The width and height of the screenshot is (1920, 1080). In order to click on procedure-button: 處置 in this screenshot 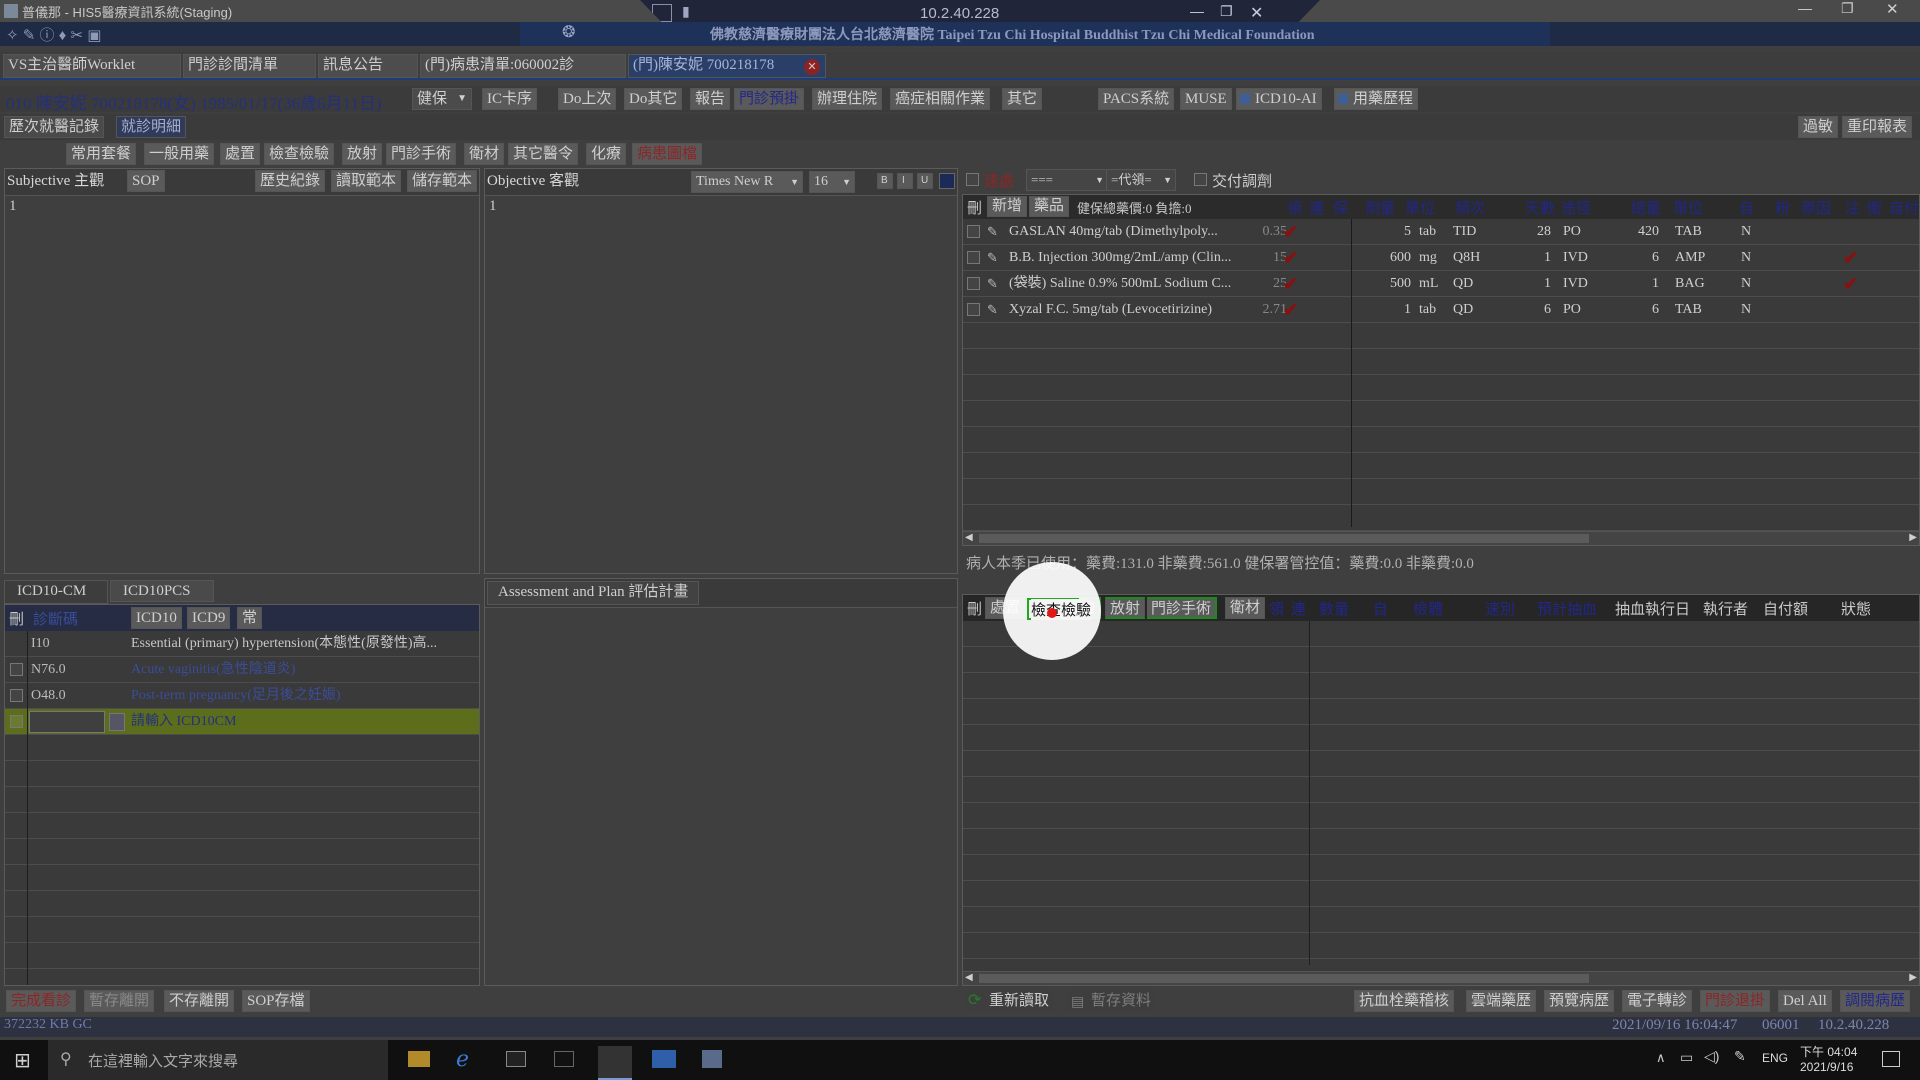, I will do `click(240, 154)`.